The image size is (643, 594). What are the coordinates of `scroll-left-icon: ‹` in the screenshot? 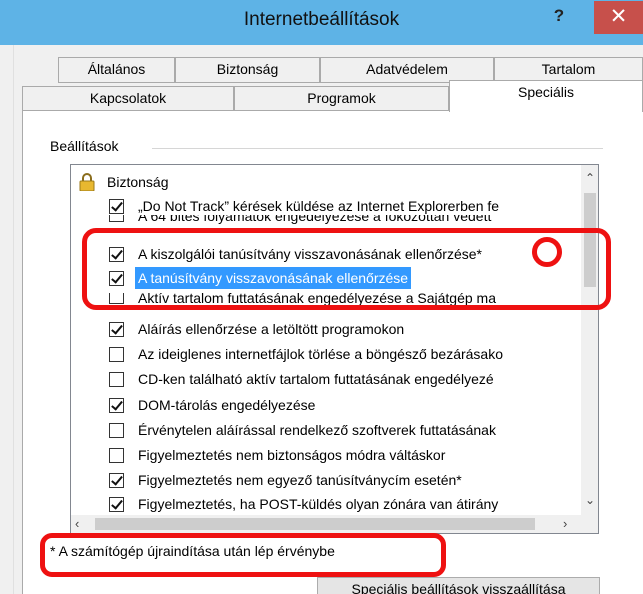 It's located at (82, 523).